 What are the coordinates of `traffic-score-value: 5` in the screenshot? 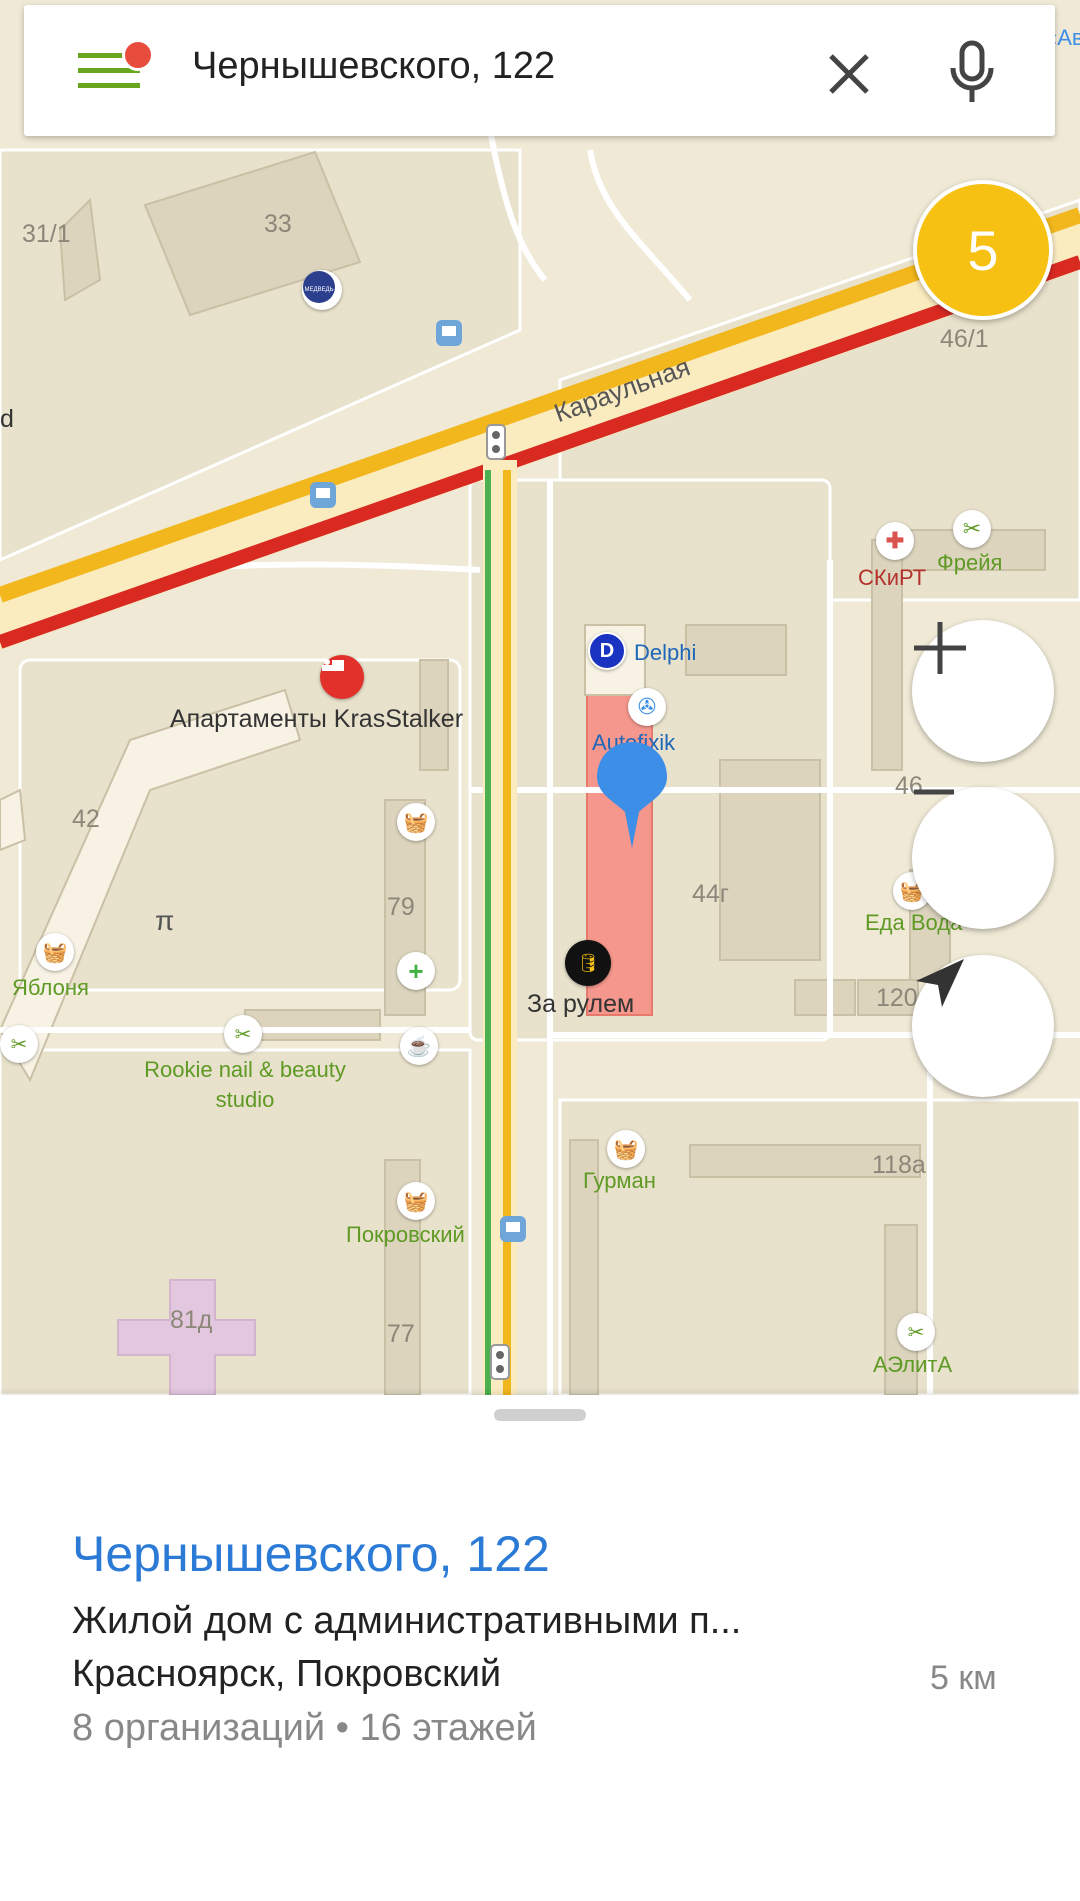 It's located at (983, 250).